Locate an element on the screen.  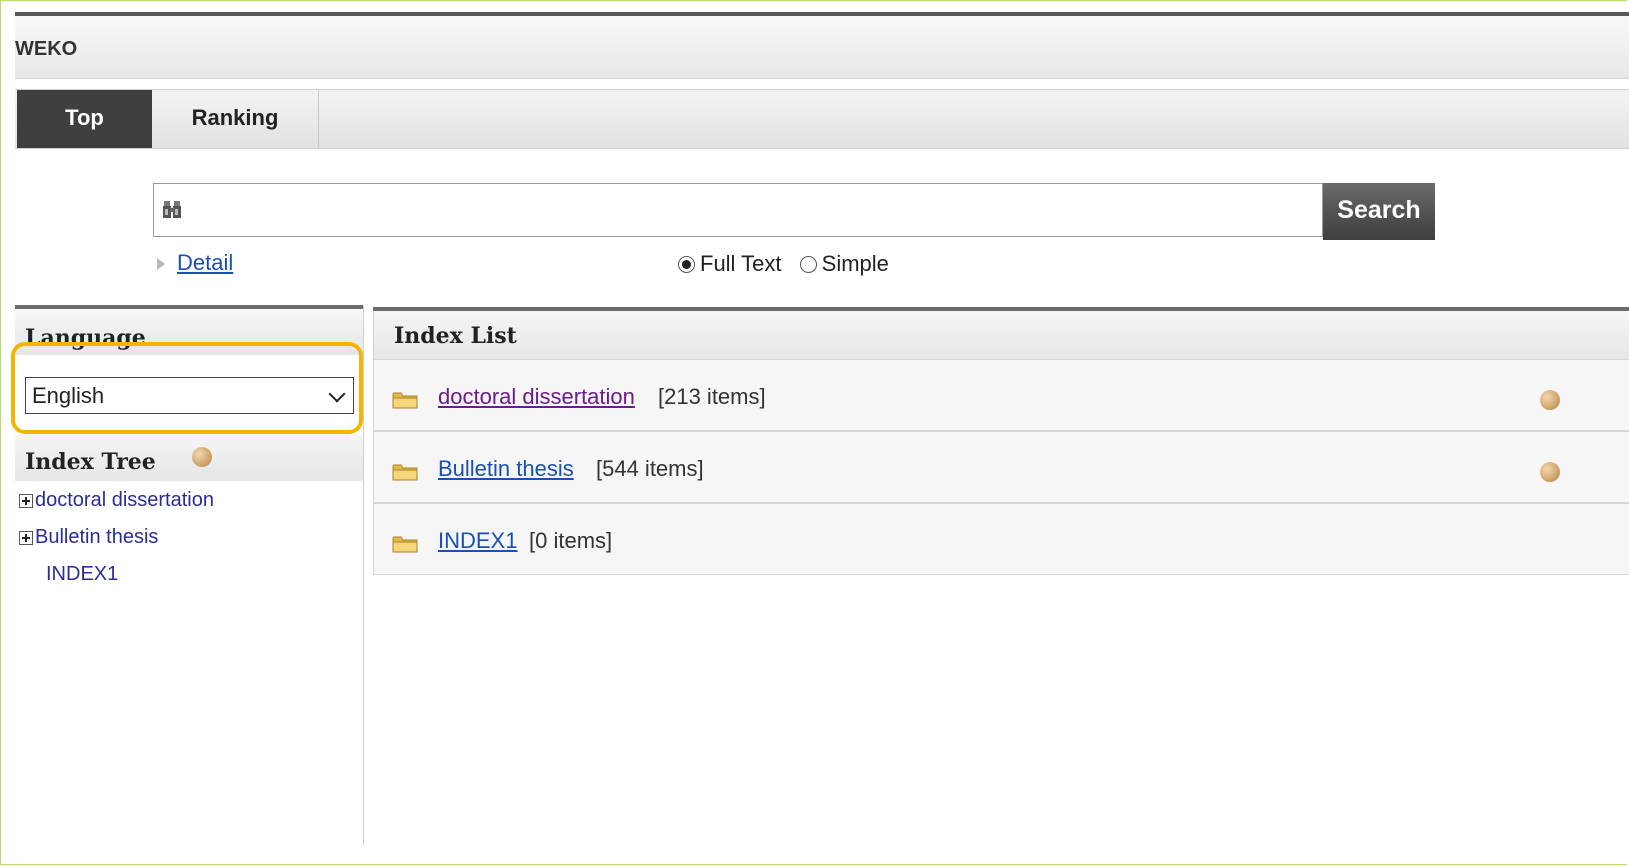
tree-item-doctoral-dissertation: doctoral dissertation is located at coordinates (116, 500).